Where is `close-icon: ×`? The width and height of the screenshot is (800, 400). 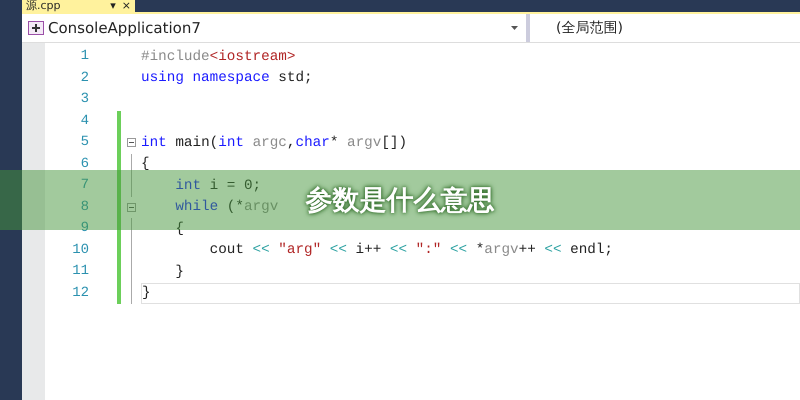 close-icon: × is located at coordinates (126, 6).